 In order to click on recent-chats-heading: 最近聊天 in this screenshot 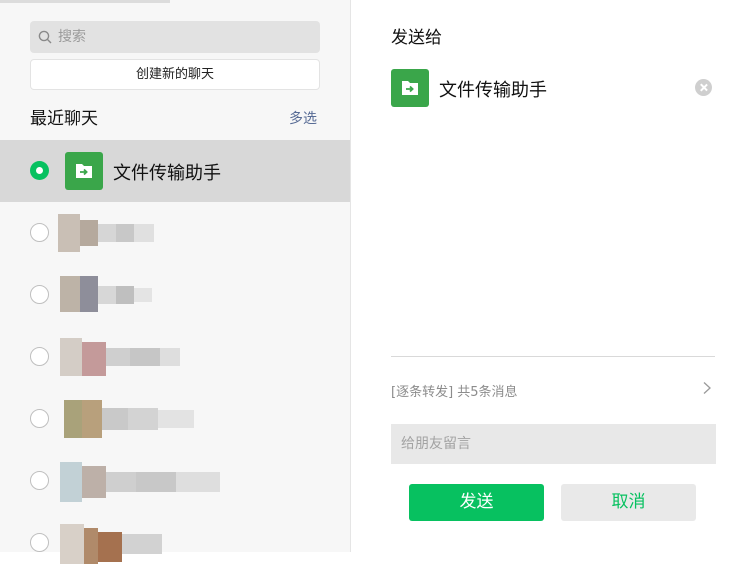, I will do `click(64, 119)`.